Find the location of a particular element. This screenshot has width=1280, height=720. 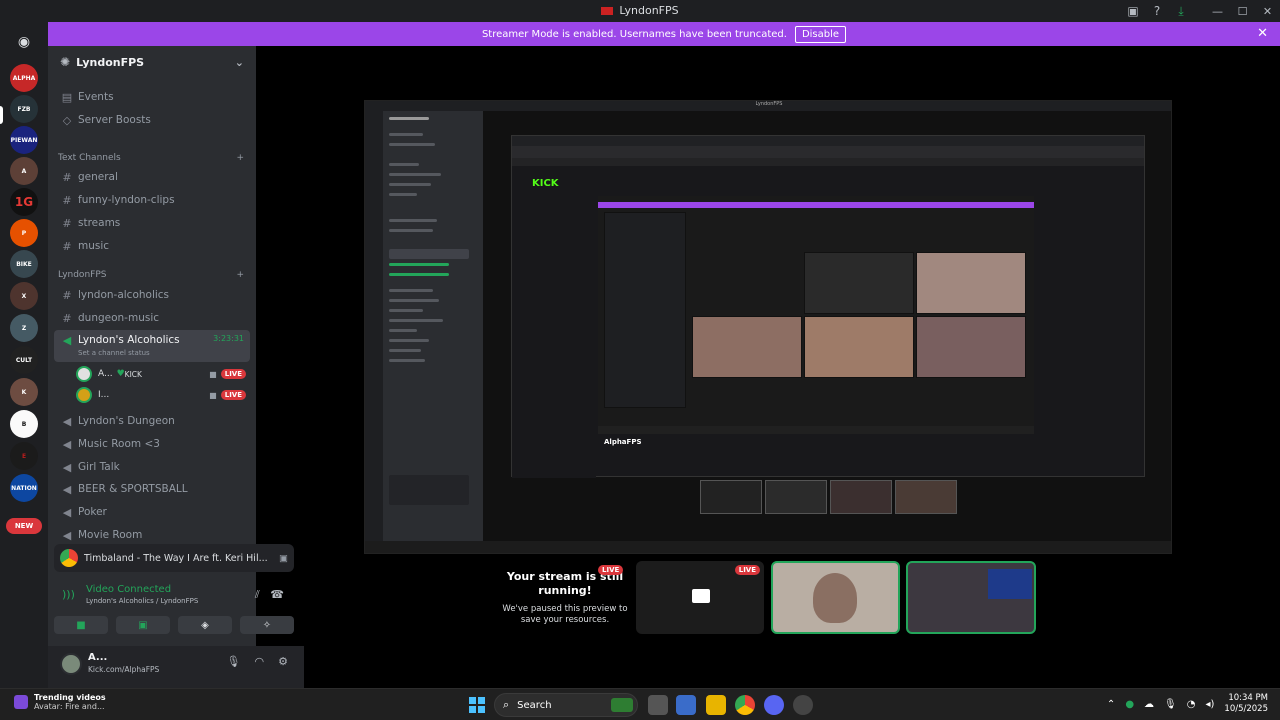

wifi-icon: ◔ is located at coordinates (1191, 704).